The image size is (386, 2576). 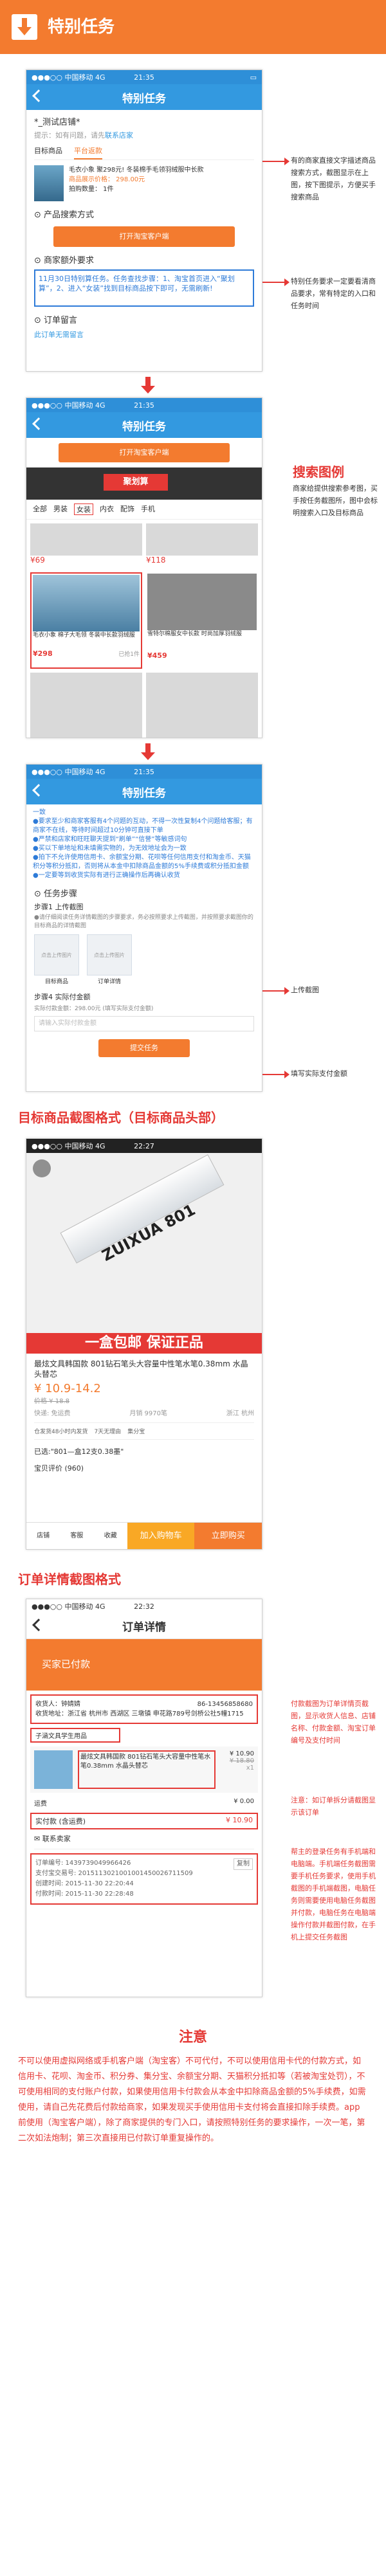 What do you see at coordinates (37, 894) in the screenshot?
I see `steps-icon: ⊙` at bounding box center [37, 894].